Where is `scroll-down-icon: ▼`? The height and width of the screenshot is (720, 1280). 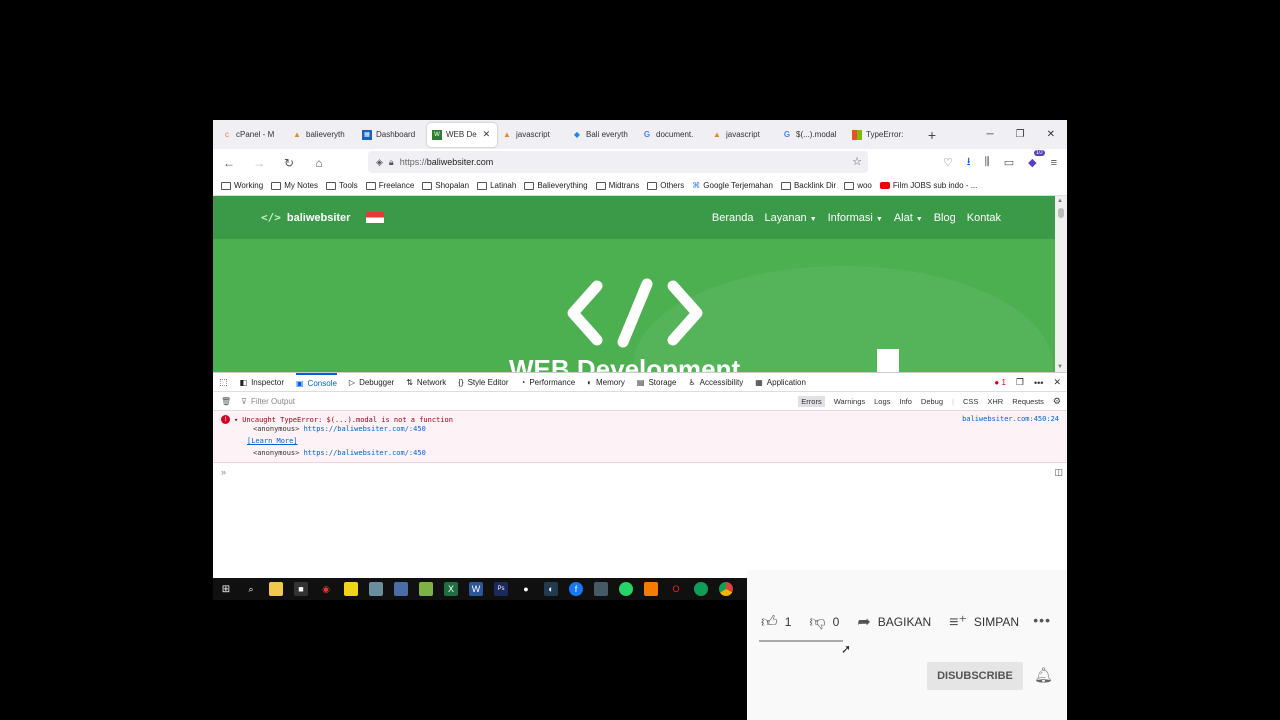
scroll-down-icon: ▼ is located at coordinates (1060, 367).